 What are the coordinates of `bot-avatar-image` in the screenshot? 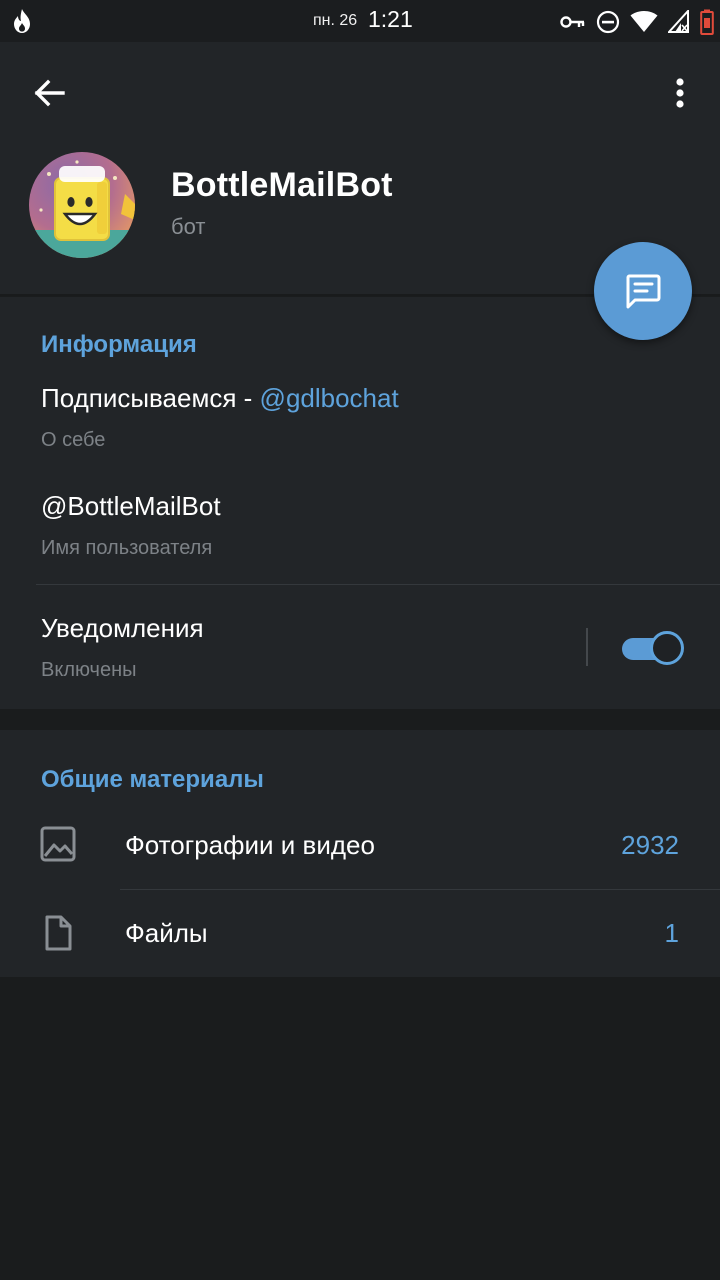 It's located at (82, 205).